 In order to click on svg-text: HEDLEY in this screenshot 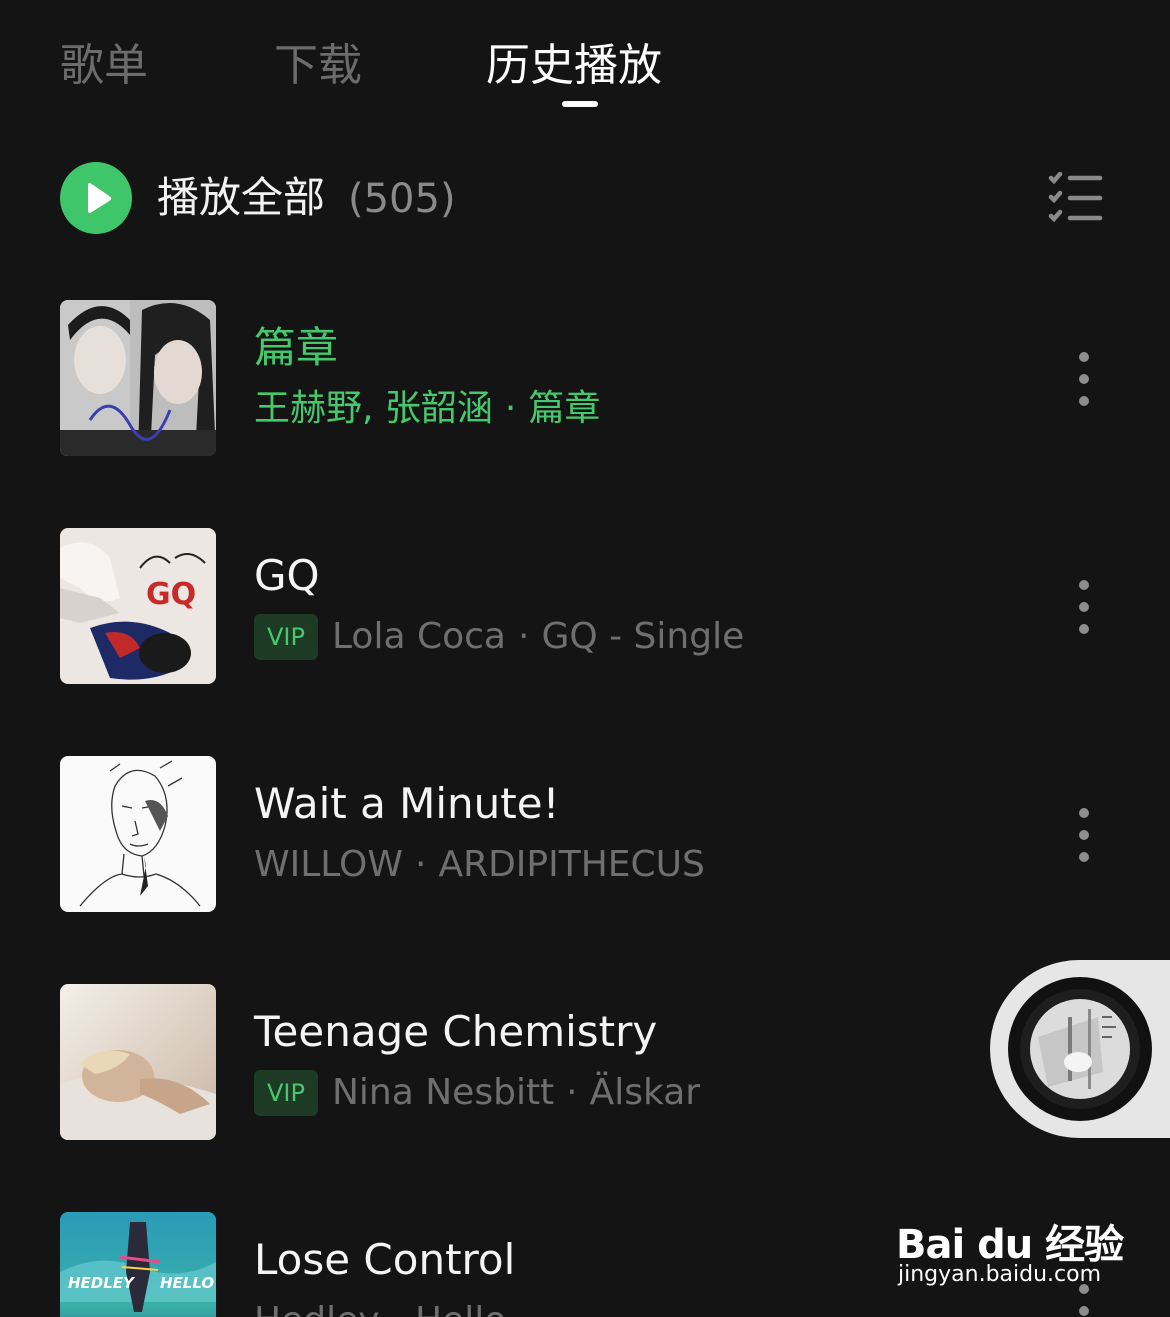, I will do `click(102, 1283)`.